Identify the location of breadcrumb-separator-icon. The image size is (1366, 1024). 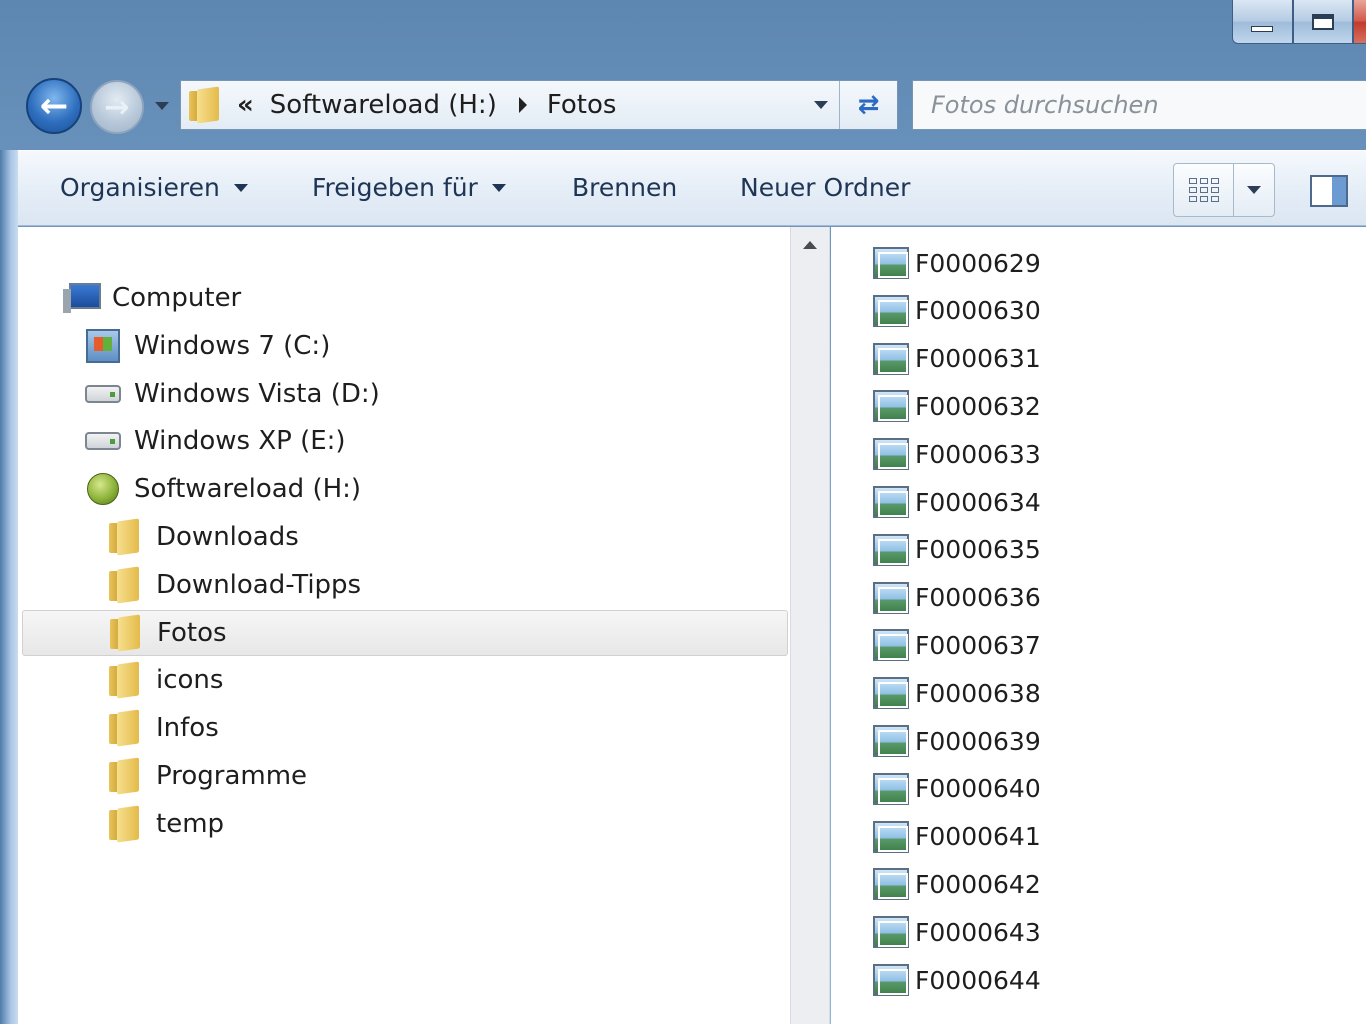
(522, 105).